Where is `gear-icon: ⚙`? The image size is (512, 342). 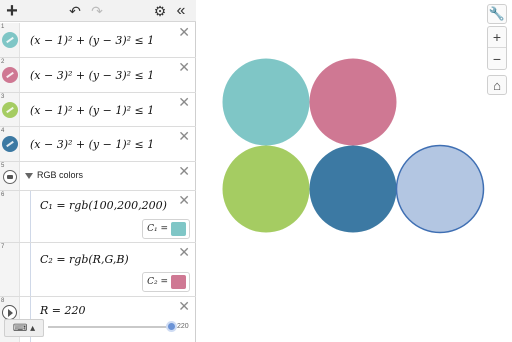
gear-icon: ⚙ is located at coordinates (160, 11).